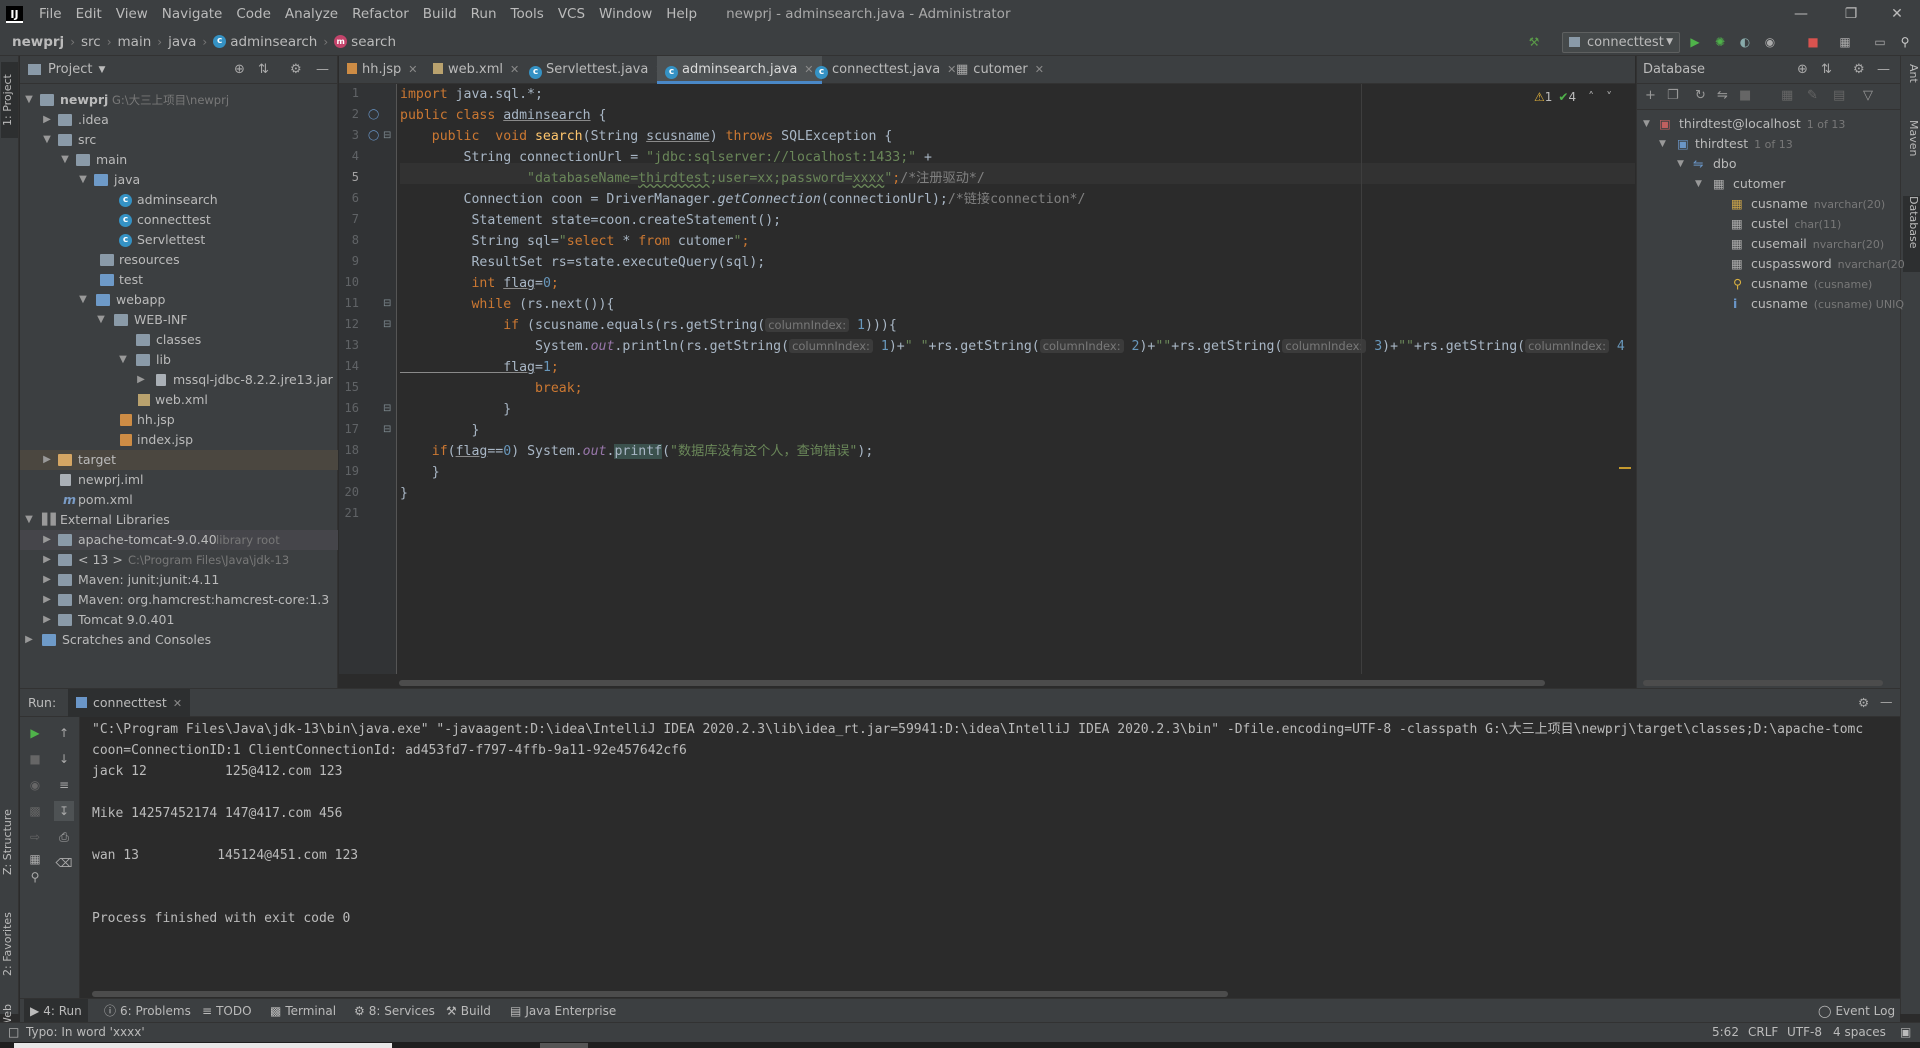  I want to click on breadcrumb-src: src, so click(91, 42).